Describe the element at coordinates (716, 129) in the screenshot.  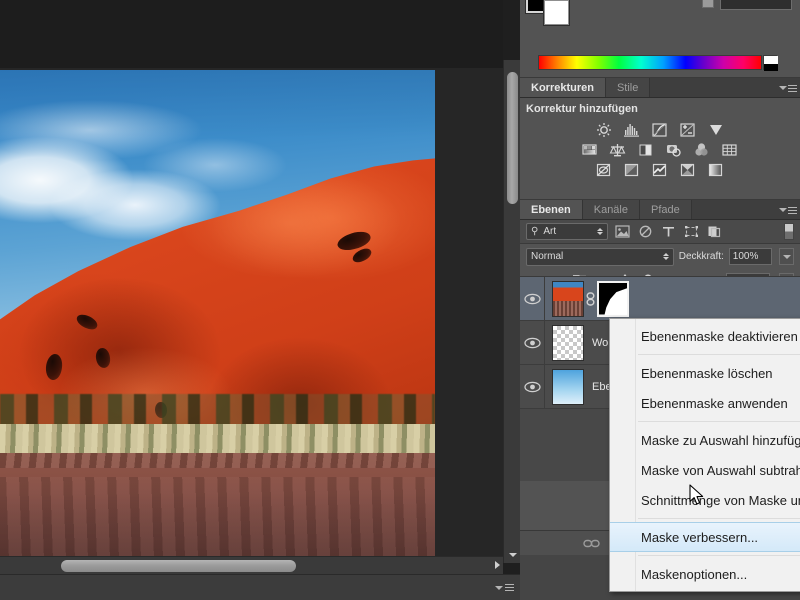
I see `vibrance-icon` at that location.